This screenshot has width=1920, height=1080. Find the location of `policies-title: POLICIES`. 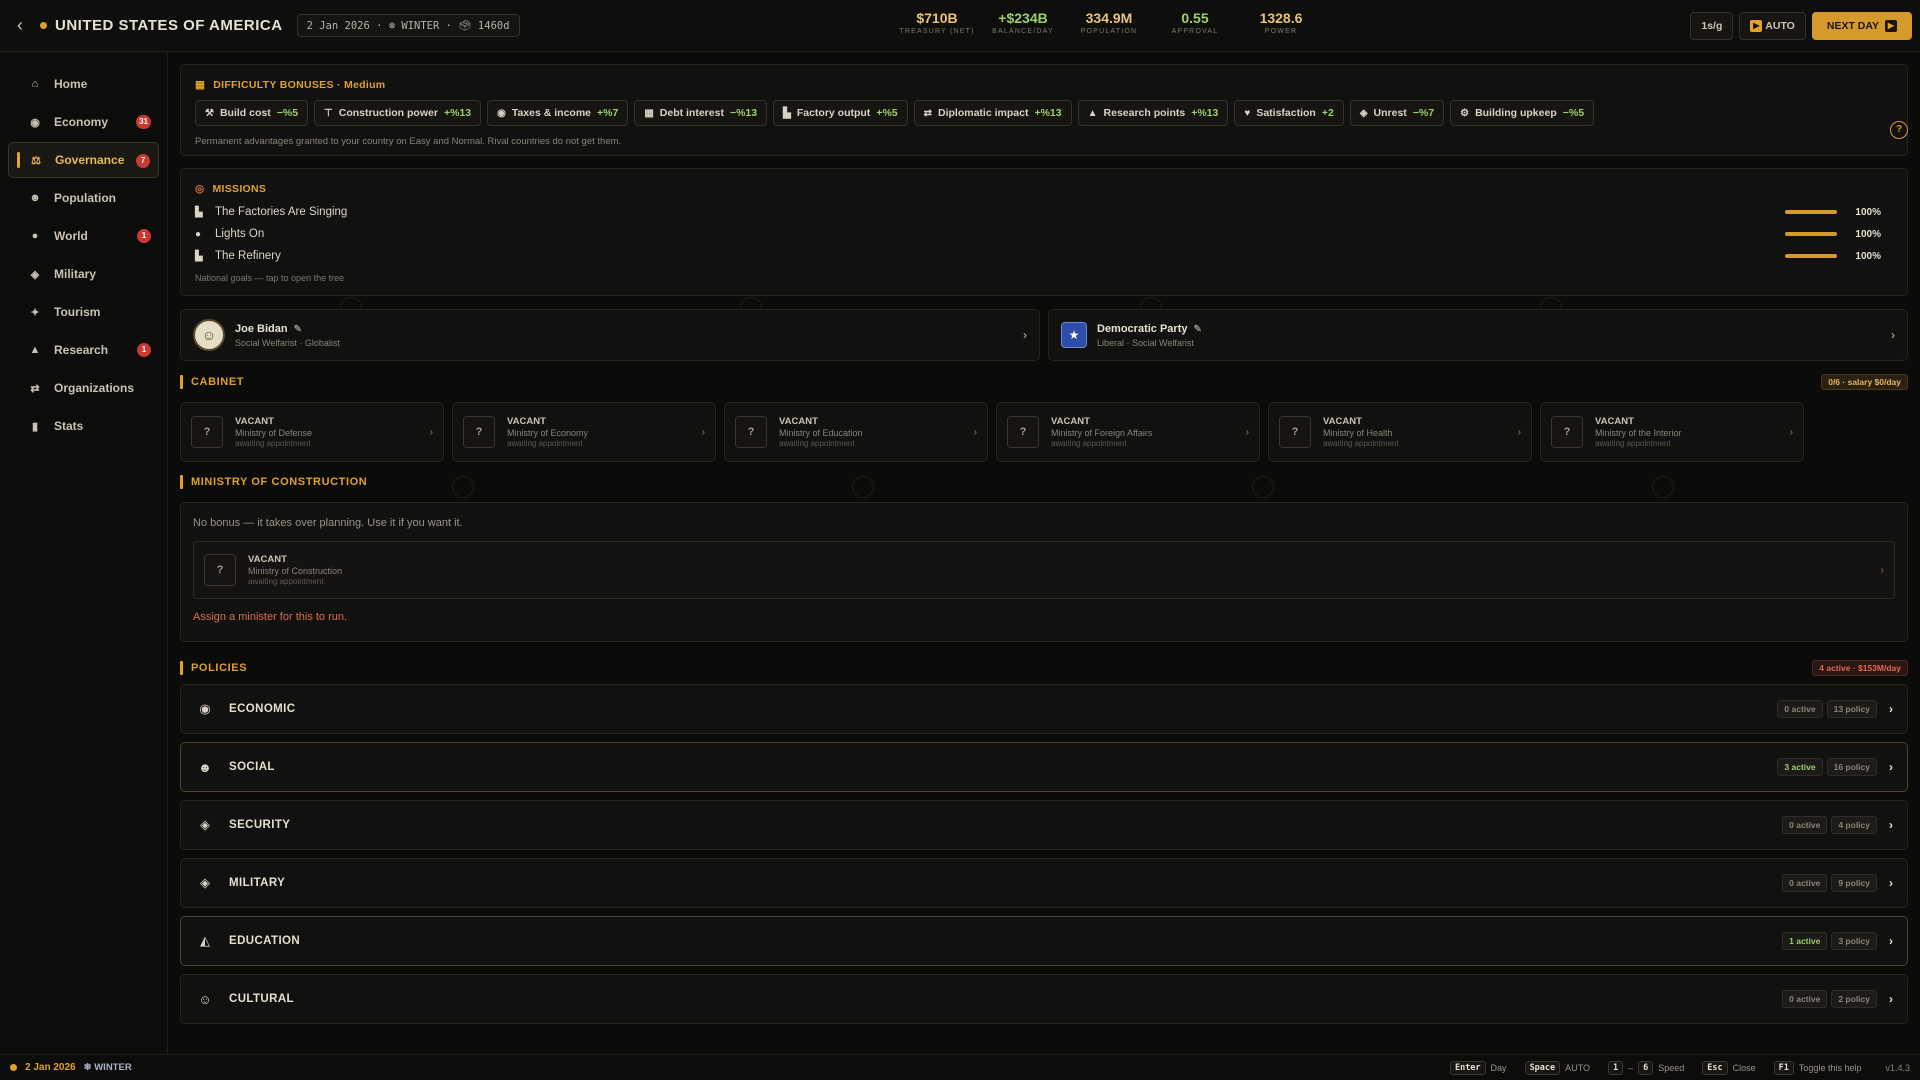

policies-title: POLICIES is located at coordinates (219, 668).